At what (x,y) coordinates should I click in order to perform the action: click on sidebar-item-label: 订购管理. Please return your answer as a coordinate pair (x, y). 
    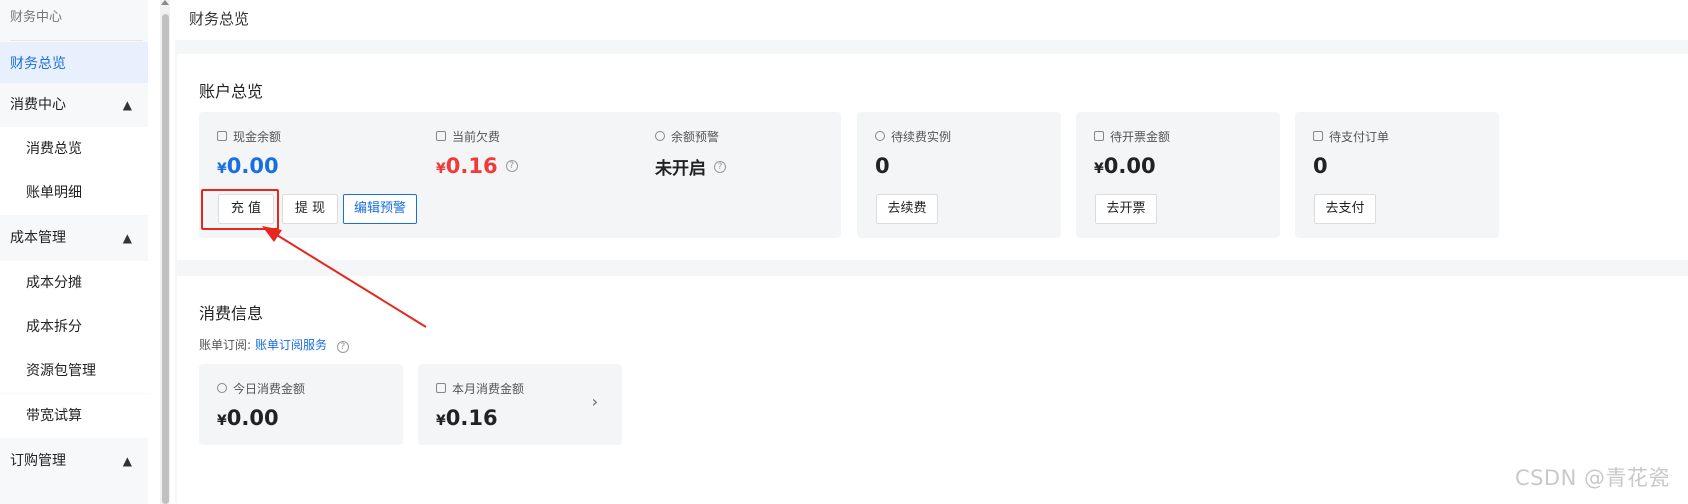
    Looking at the image, I should click on (38, 461).